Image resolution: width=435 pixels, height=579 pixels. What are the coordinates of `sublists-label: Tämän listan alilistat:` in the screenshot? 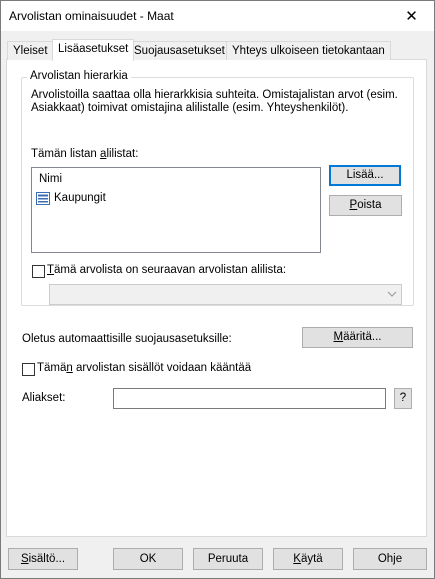 It's located at (85, 154).